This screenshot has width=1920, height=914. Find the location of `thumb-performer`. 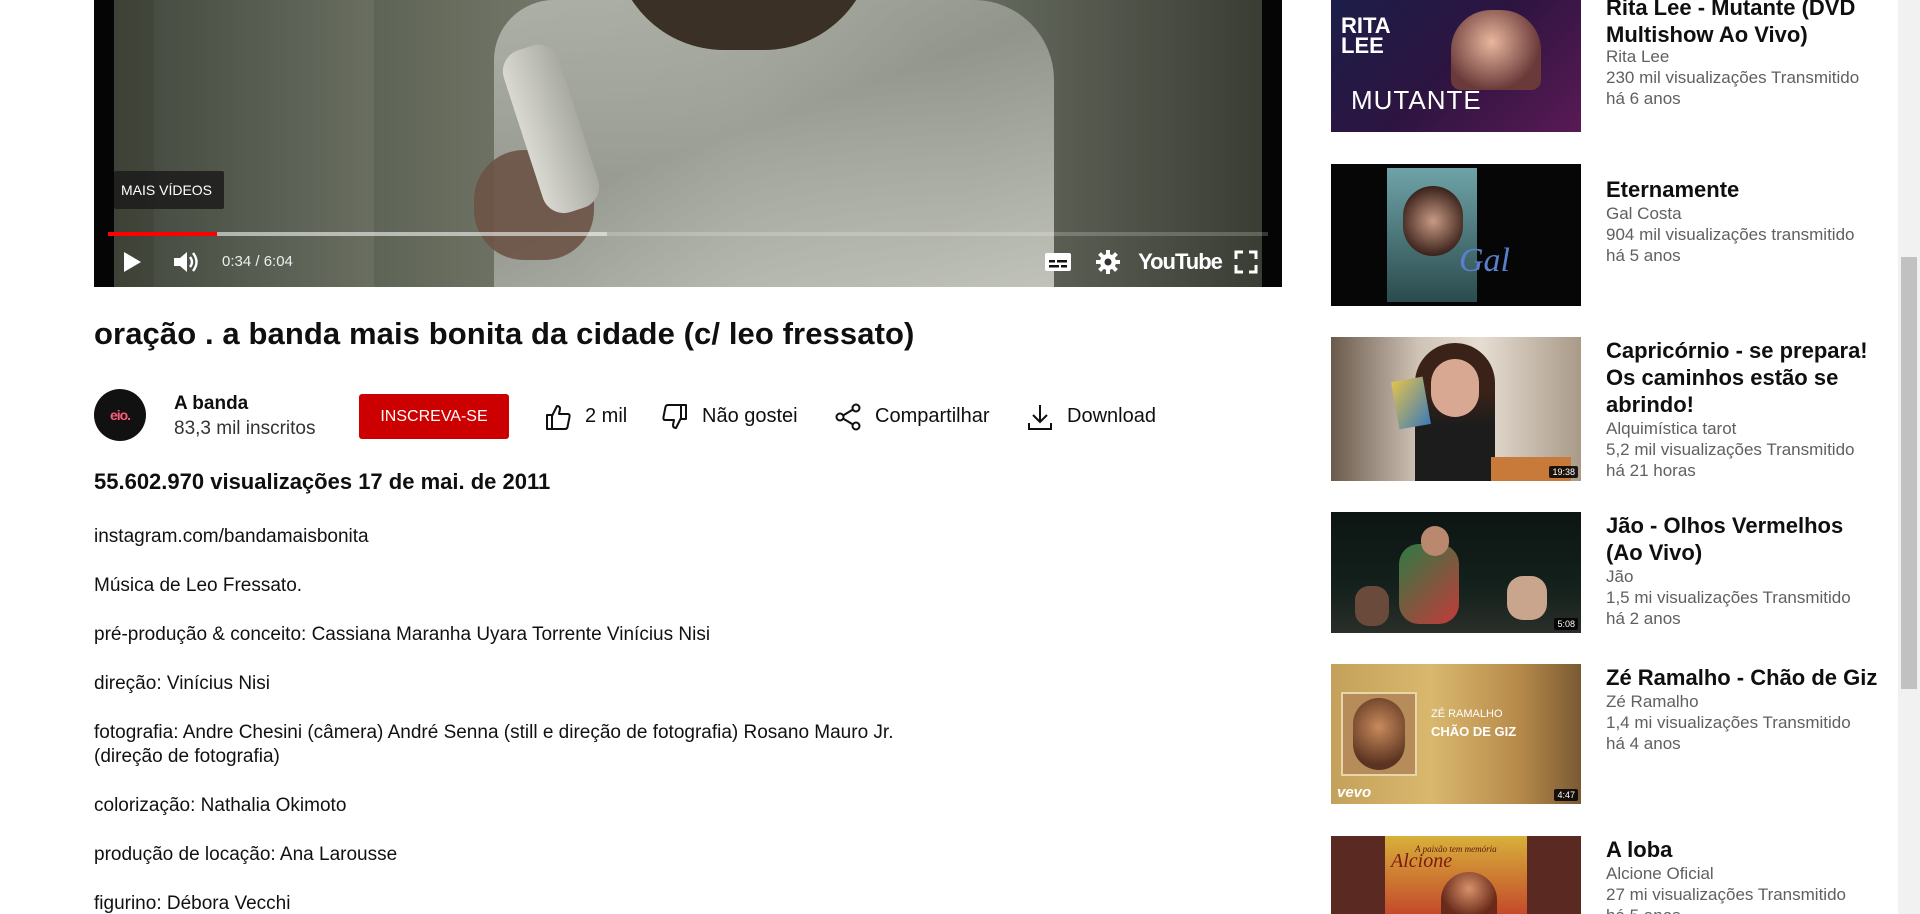

thumb-performer is located at coordinates (1496, 50).